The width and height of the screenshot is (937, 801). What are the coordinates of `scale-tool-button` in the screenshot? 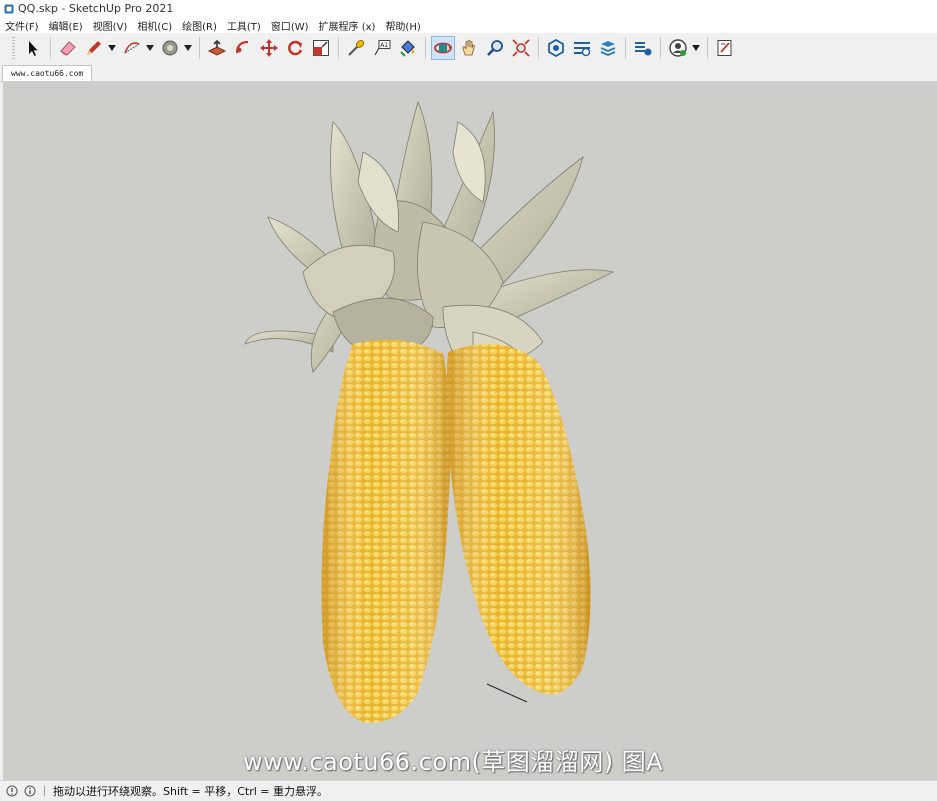 It's located at (321, 48).